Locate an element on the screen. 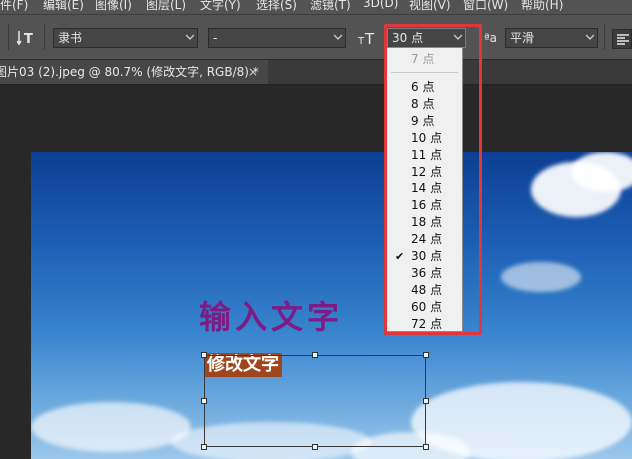 This screenshot has width=632, height=459. menu-edit: 编辑(E) is located at coordinates (63, 6).